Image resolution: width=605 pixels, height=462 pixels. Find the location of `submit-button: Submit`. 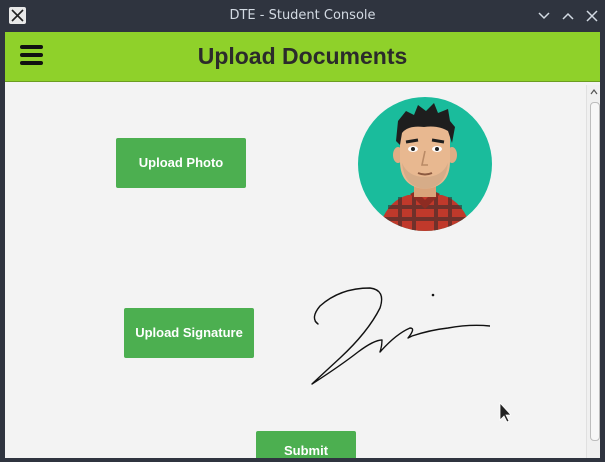

submit-button: Submit is located at coordinates (306, 444).